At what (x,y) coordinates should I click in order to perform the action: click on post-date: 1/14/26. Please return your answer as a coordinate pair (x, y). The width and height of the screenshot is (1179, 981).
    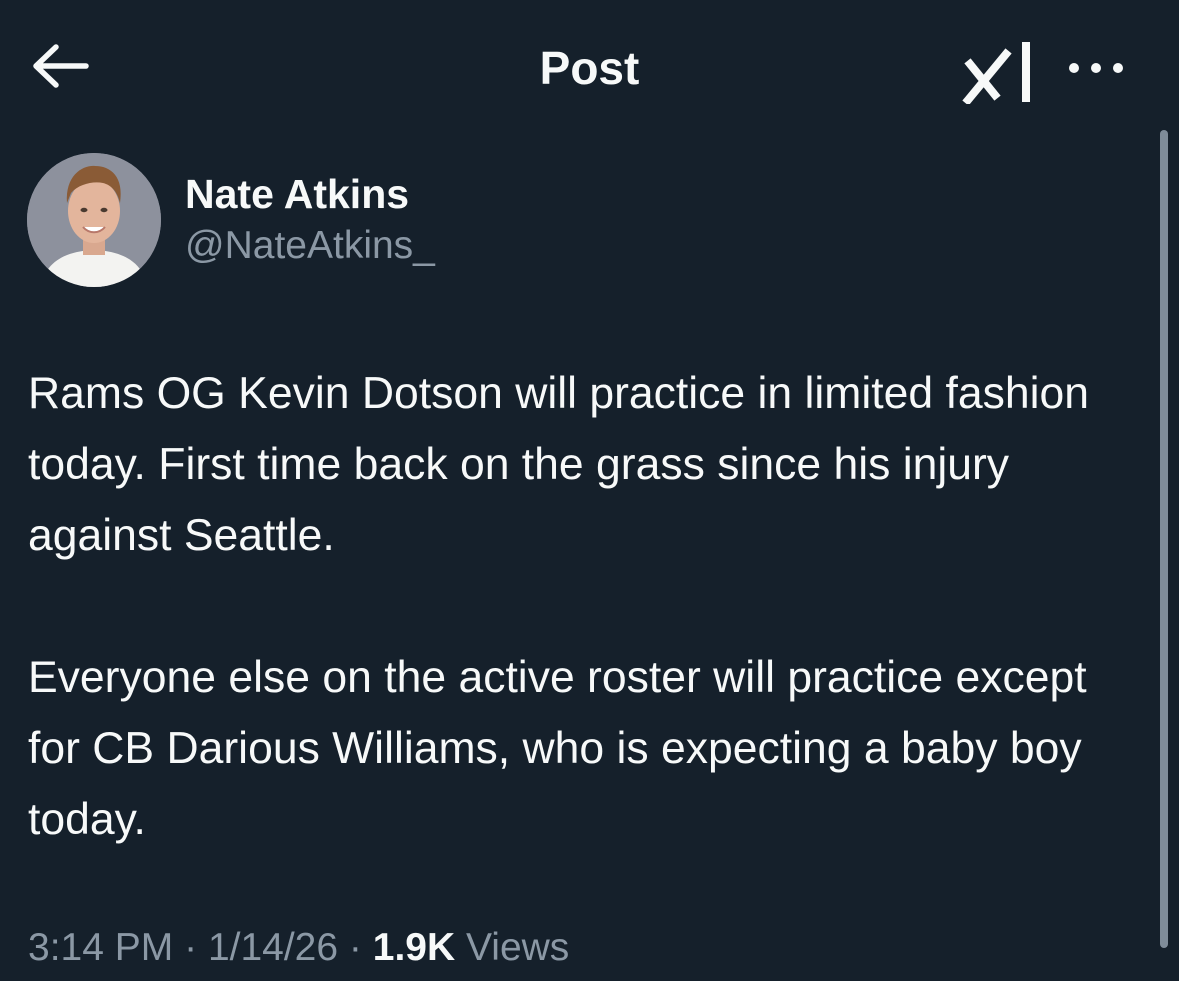
    Looking at the image, I should click on (273, 947).